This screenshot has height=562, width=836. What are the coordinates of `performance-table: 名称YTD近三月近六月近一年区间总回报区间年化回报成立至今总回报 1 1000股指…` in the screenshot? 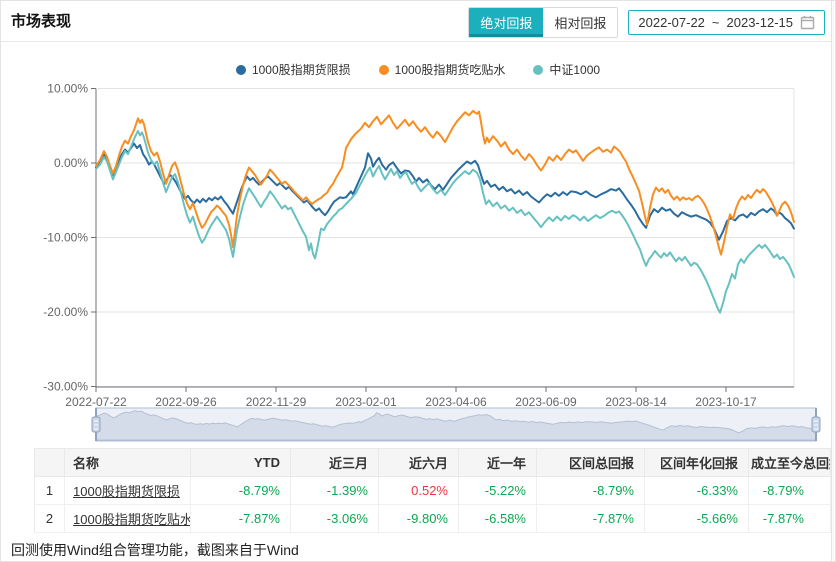 It's located at (432, 490).